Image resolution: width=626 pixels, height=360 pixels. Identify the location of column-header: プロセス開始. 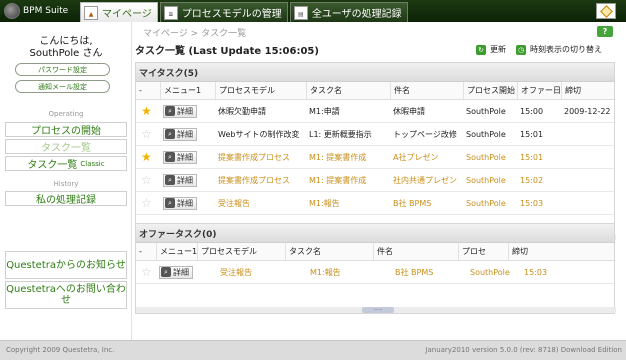
(490, 90).